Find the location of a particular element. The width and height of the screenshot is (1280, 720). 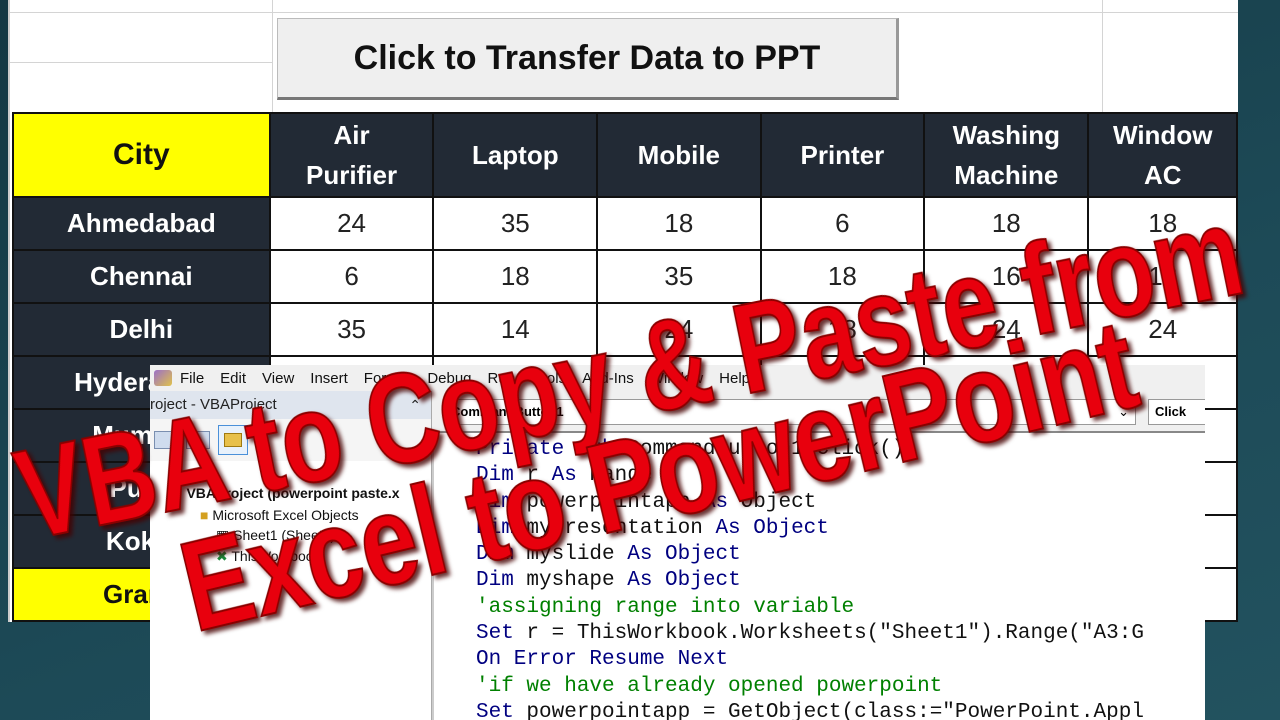

header-text: Laptop is located at coordinates (515, 155).